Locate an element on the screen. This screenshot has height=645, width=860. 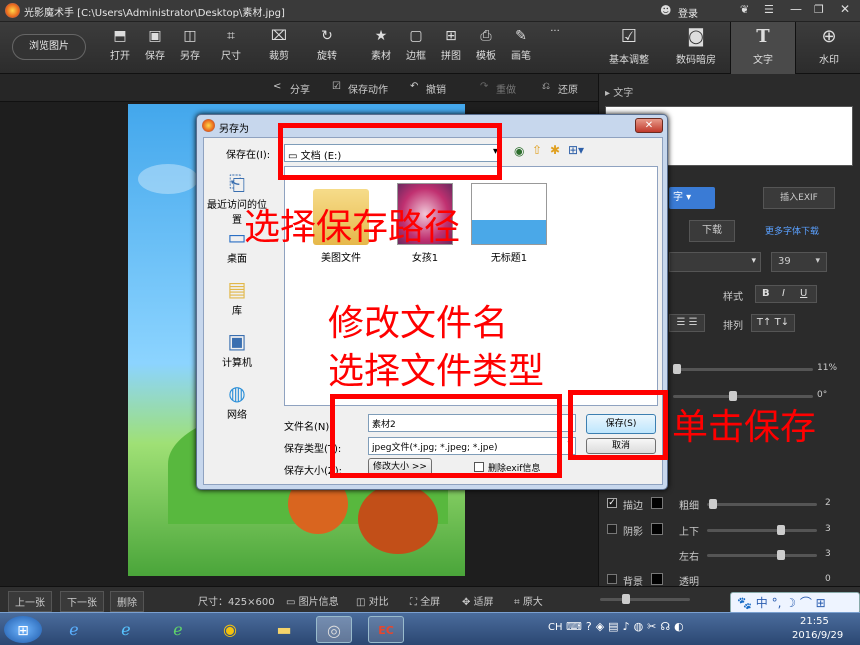
save-as-icon: ◫ is located at coordinates (190, 36).